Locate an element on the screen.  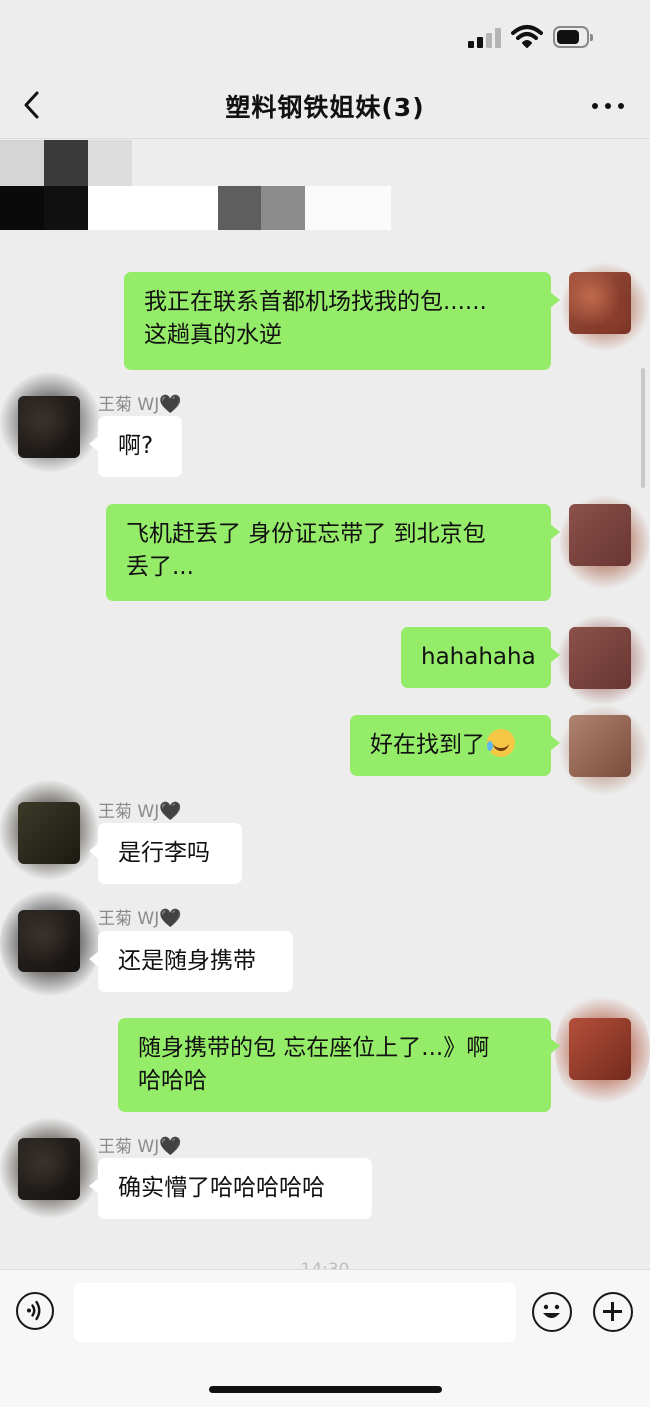
message-text: 是行李吗 is located at coordinates (164, 853).